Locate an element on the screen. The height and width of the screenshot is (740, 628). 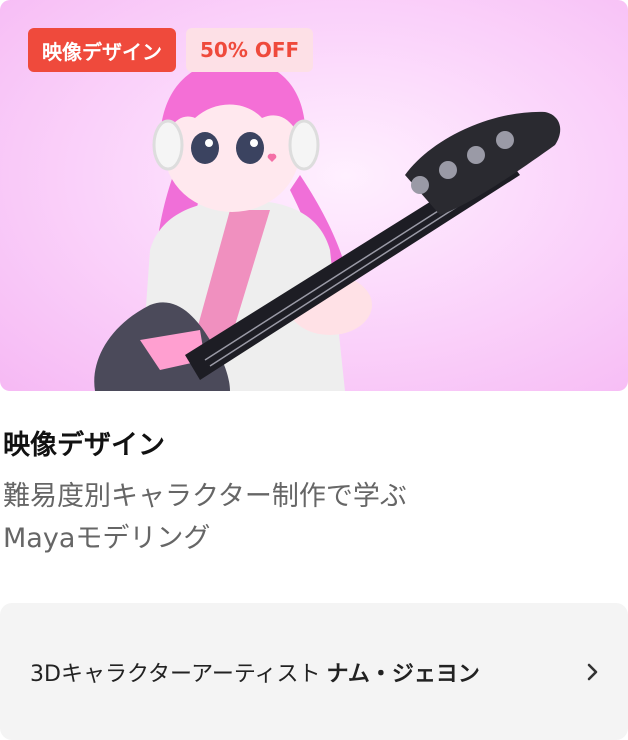
instructor-name: ナム・ジェヨン is located at coordinates (403, 674).